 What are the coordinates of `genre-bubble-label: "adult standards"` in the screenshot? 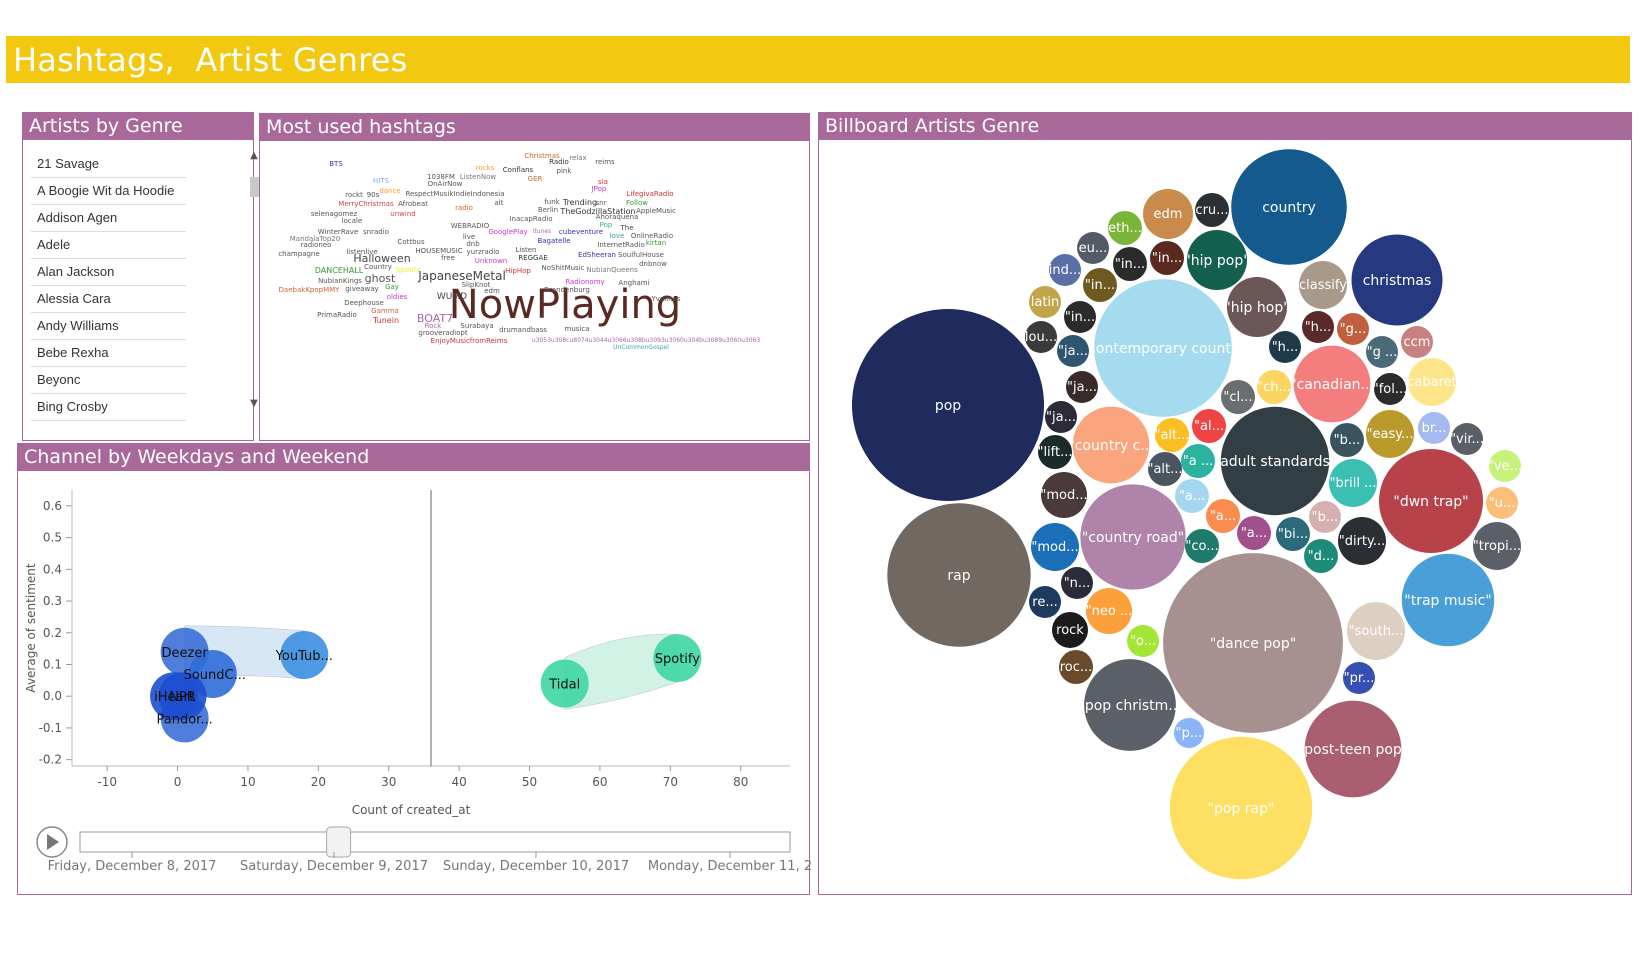 It's located at (1275, 462).